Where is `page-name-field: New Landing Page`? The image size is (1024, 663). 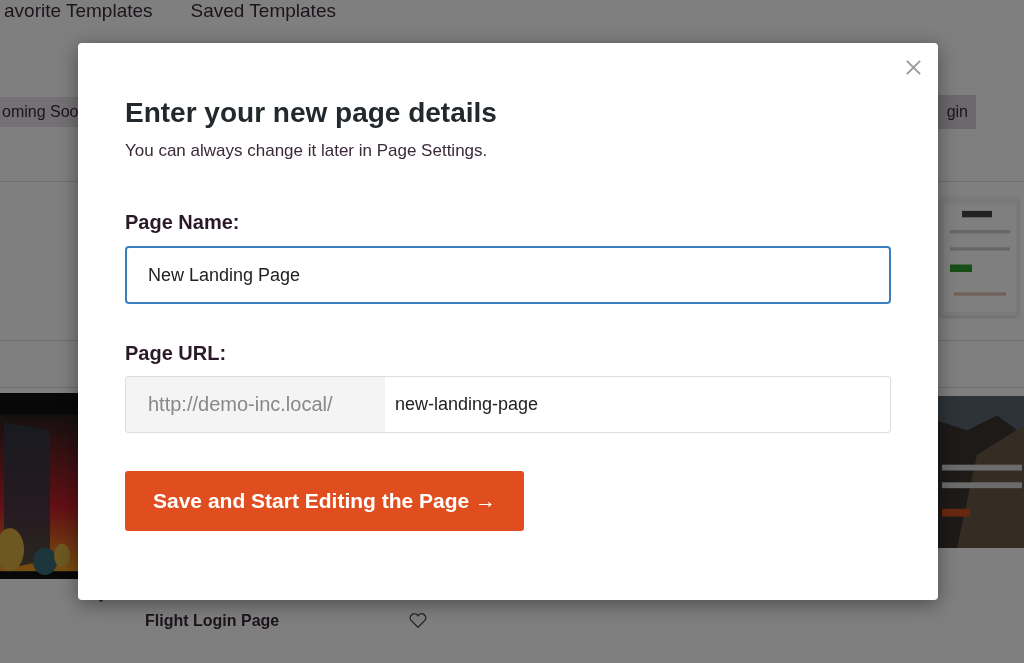 page-name-field: New Landing Page is located at coordinates (508, 275).